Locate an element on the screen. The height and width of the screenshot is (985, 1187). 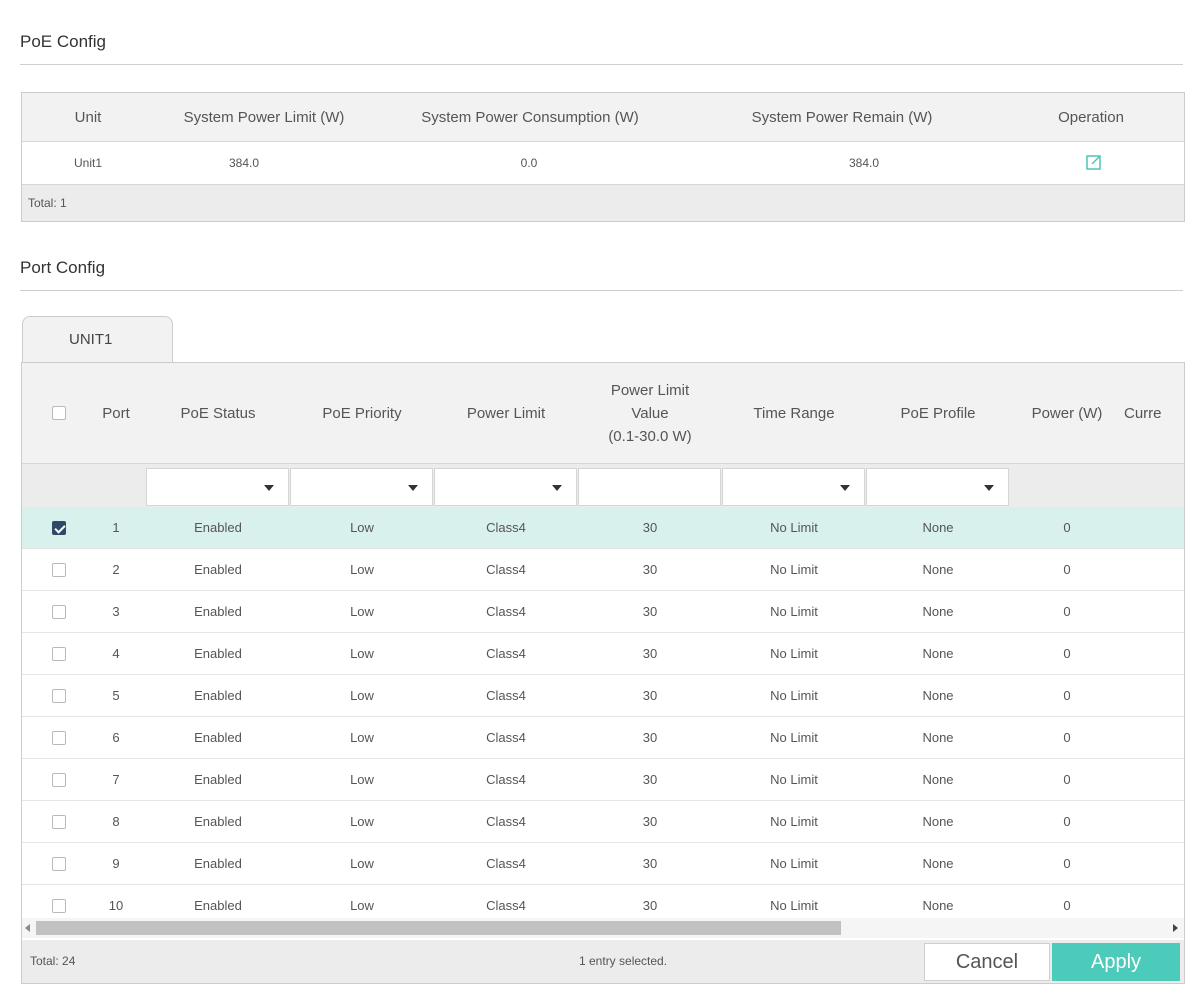
tab-unit1: UNIT1 is located at coordinates (97, 340).